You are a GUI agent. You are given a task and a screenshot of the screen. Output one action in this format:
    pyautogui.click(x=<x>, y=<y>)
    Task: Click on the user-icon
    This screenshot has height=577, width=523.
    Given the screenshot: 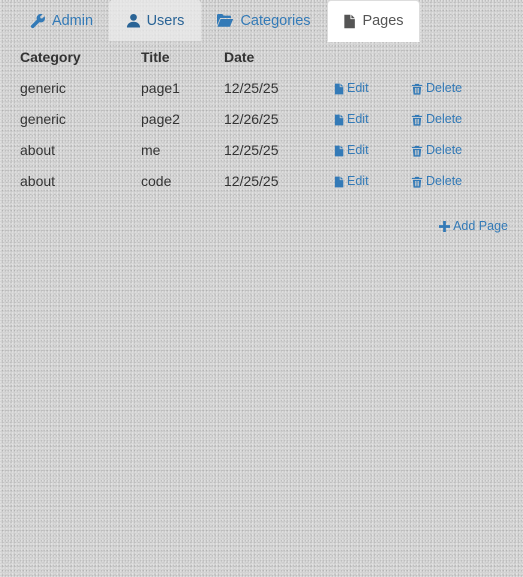 What is the action you would take?
    pyautogui.click(x=133, y=20)
    